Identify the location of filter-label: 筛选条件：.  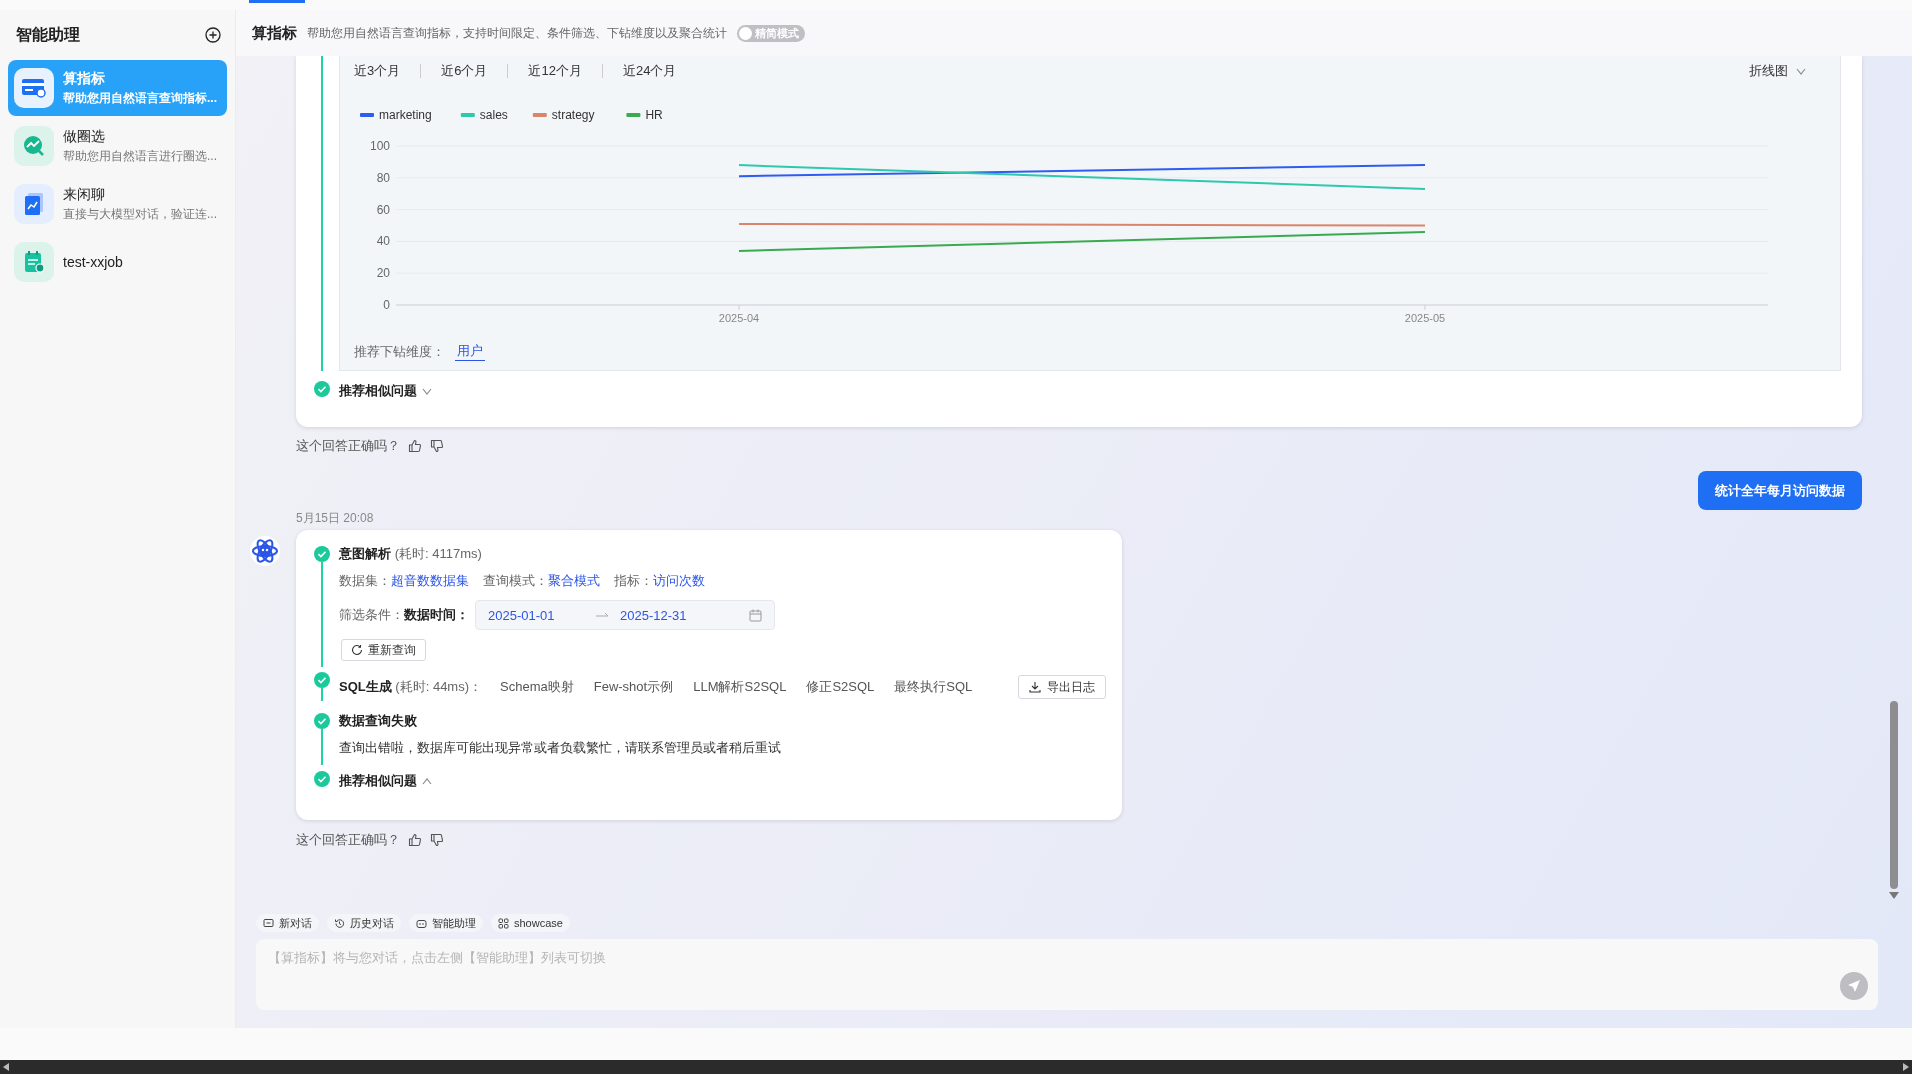
(371, 615).